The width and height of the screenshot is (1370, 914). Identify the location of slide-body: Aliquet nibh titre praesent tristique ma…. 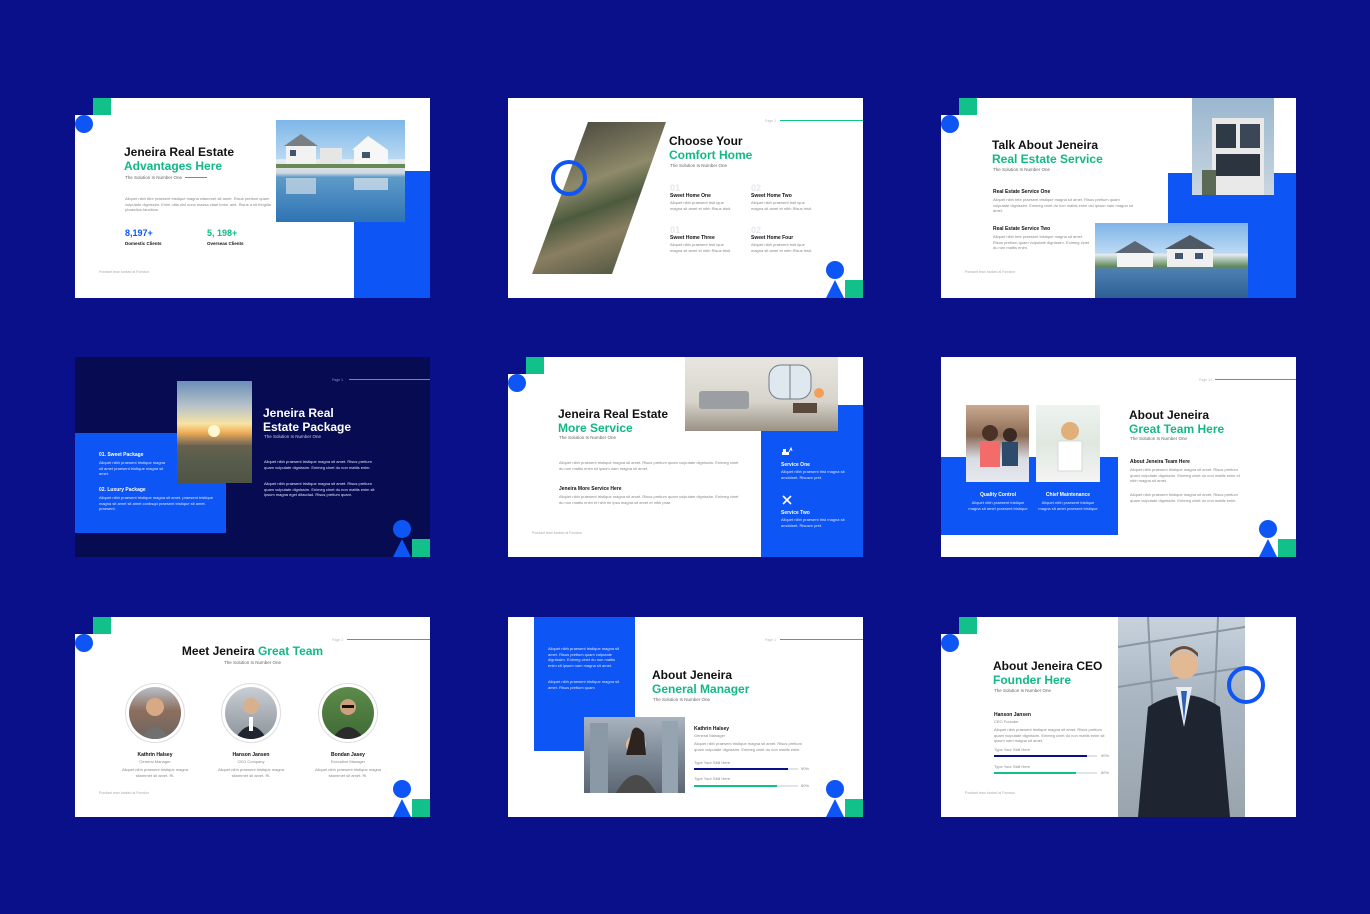
(198, 204).